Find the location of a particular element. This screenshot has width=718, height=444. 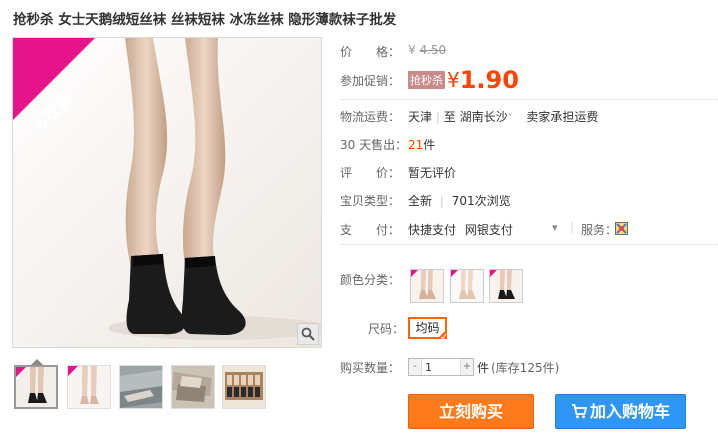

size-option-selected: 均码 is located at coordinates (427, 328).